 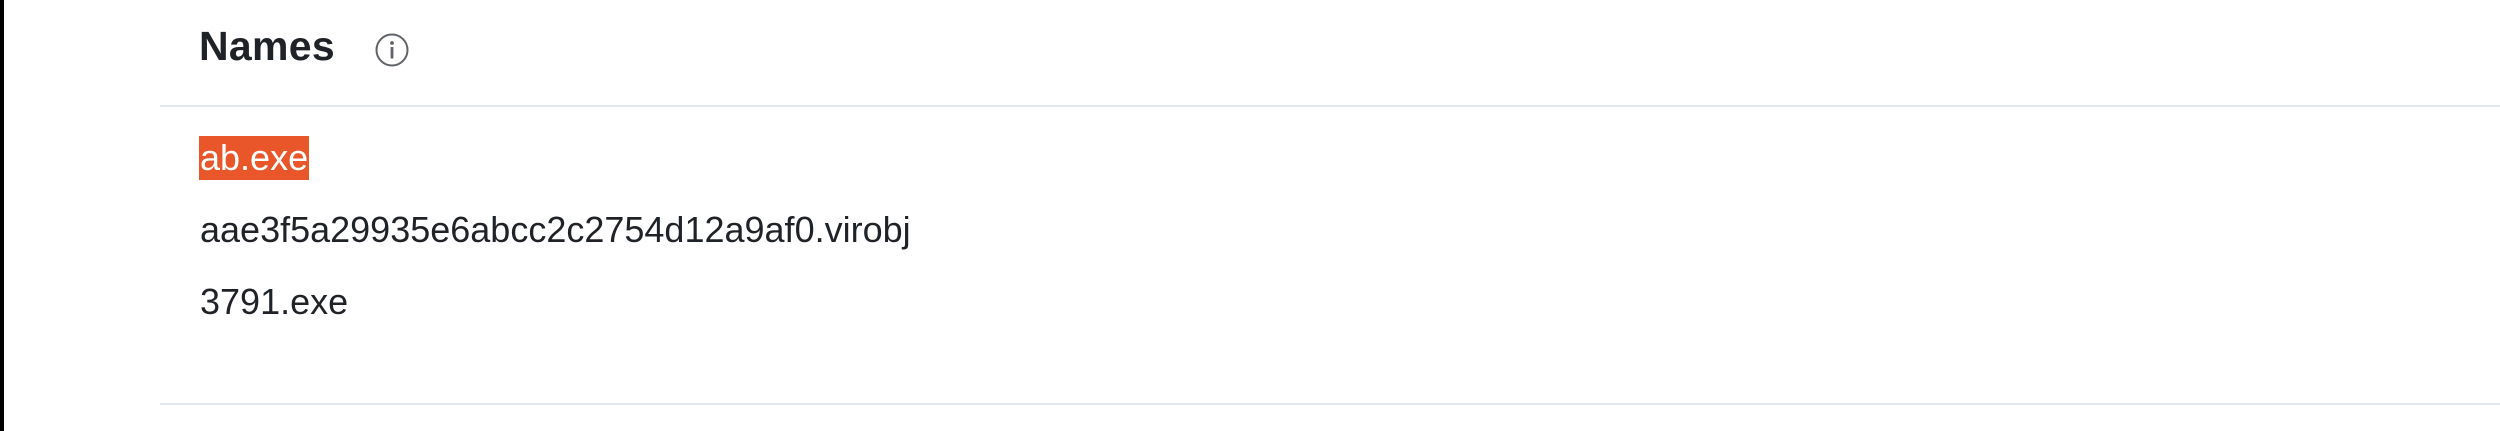 What do you see at coordinates (254, 158) in the screenshot?
I see `name-value-highlighted: ab.exe` at bounding box center [254, 158].